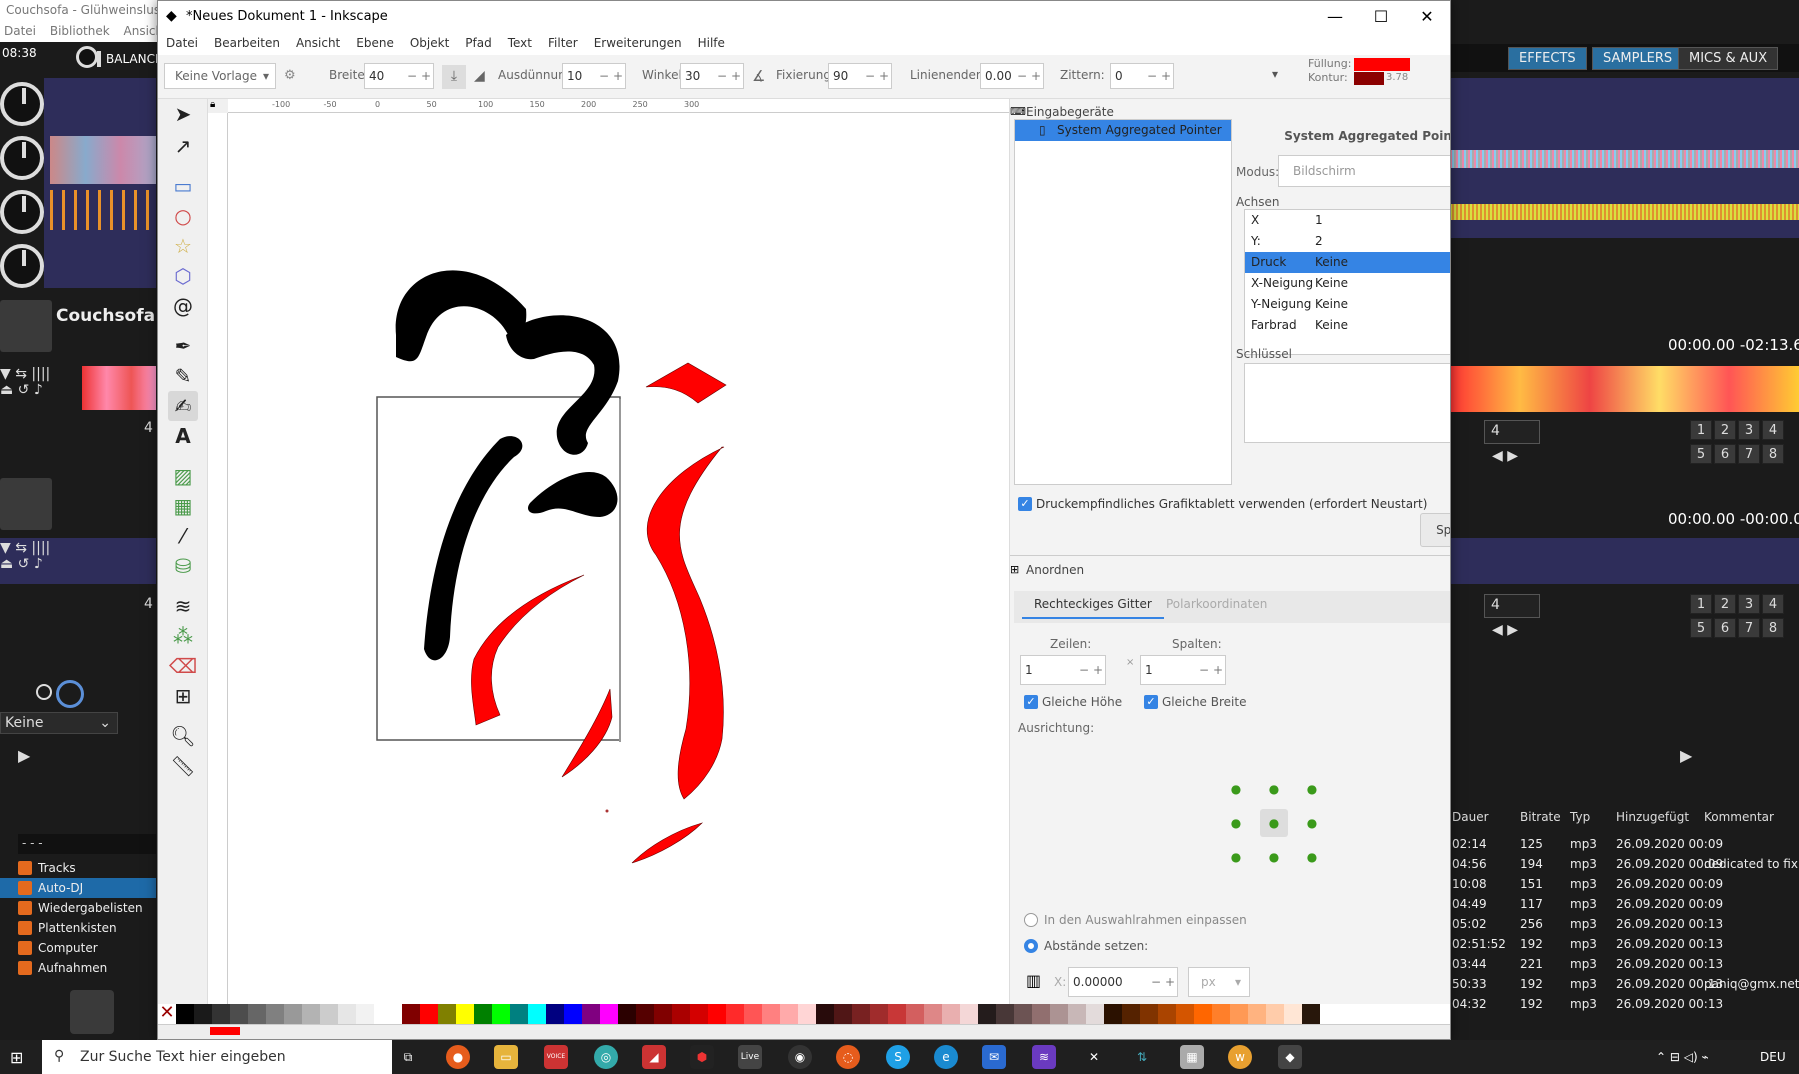  What do you see at coordinates (1347, 241) in the screenshot?
I see `axis-row: Y: 2` at bounding box center [1347, 241].